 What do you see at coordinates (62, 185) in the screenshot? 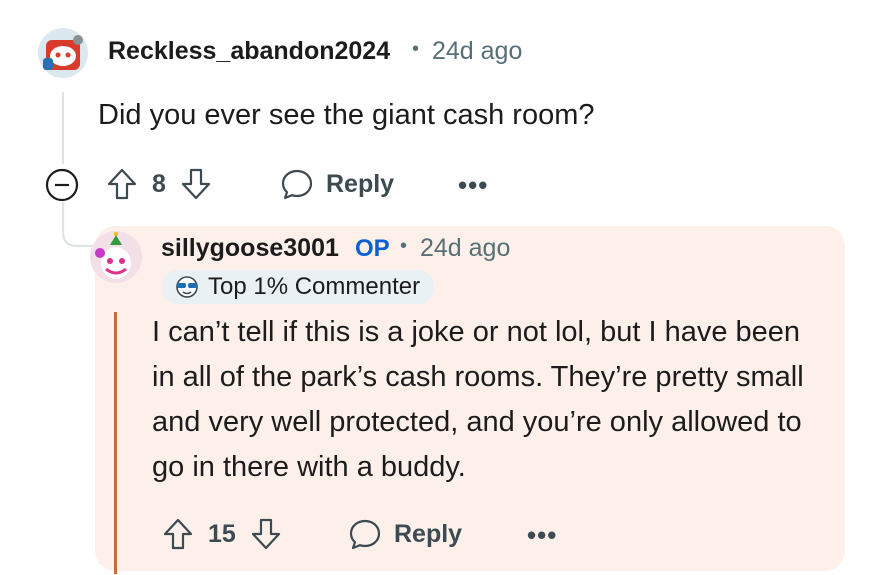
I see `collapse-icon` at bounding box center [62, 185].